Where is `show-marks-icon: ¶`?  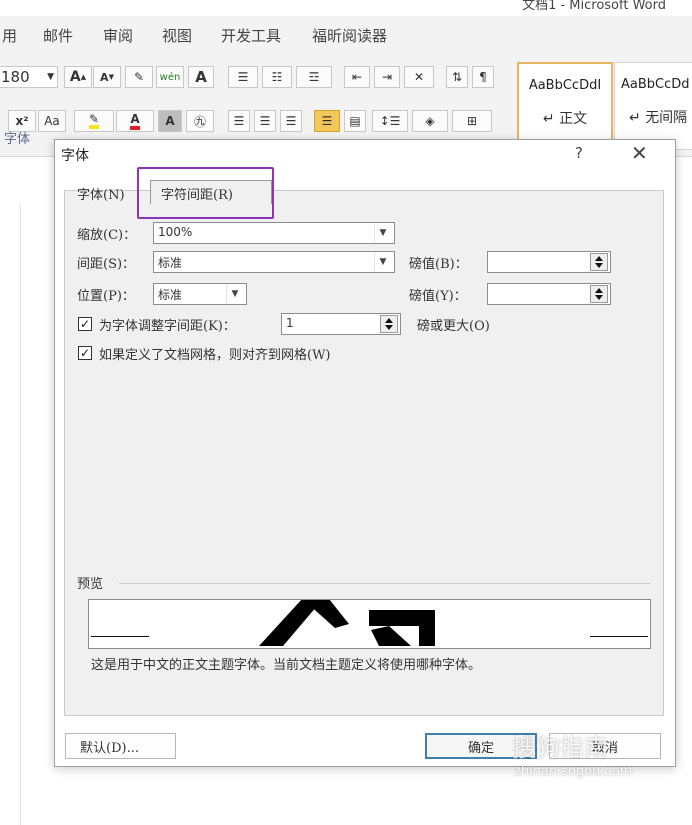 show-marks-icon: ¶ is located at coordinates (483, 77).